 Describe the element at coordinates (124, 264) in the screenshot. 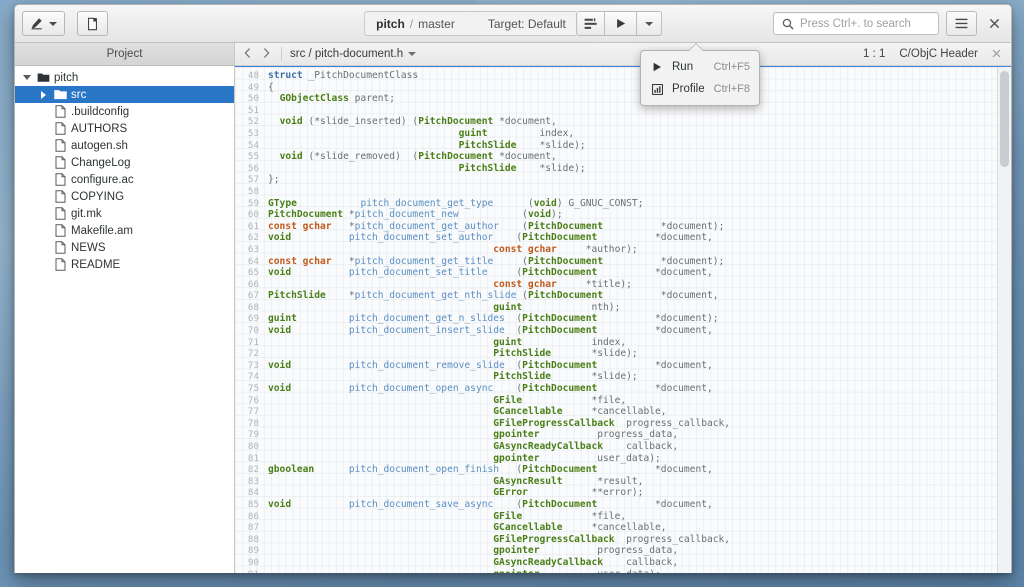

I see `tree-item-readme: README` at that location.